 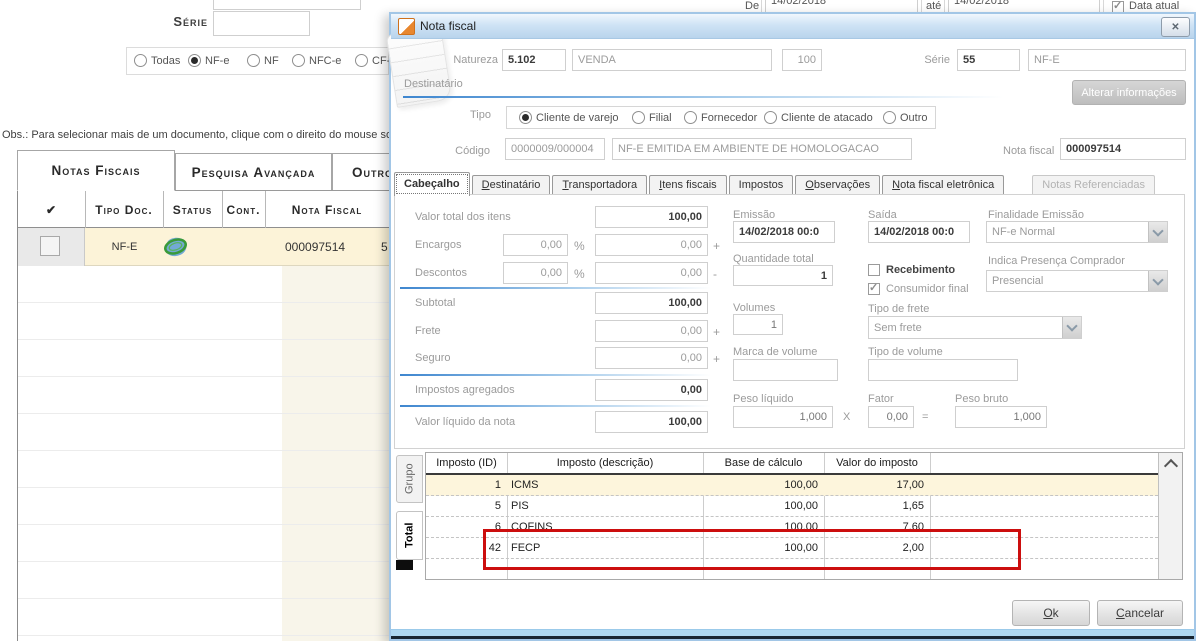 I want to click on saida-input: 14/02/2018 00:0, so click(x=919, y=232).